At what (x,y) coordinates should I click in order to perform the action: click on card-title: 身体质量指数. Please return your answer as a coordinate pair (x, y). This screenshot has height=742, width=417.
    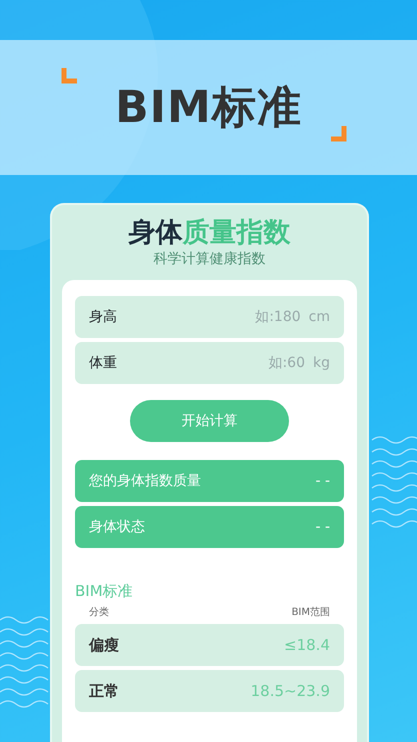
    Looking at the image, I should click on (209, 233).